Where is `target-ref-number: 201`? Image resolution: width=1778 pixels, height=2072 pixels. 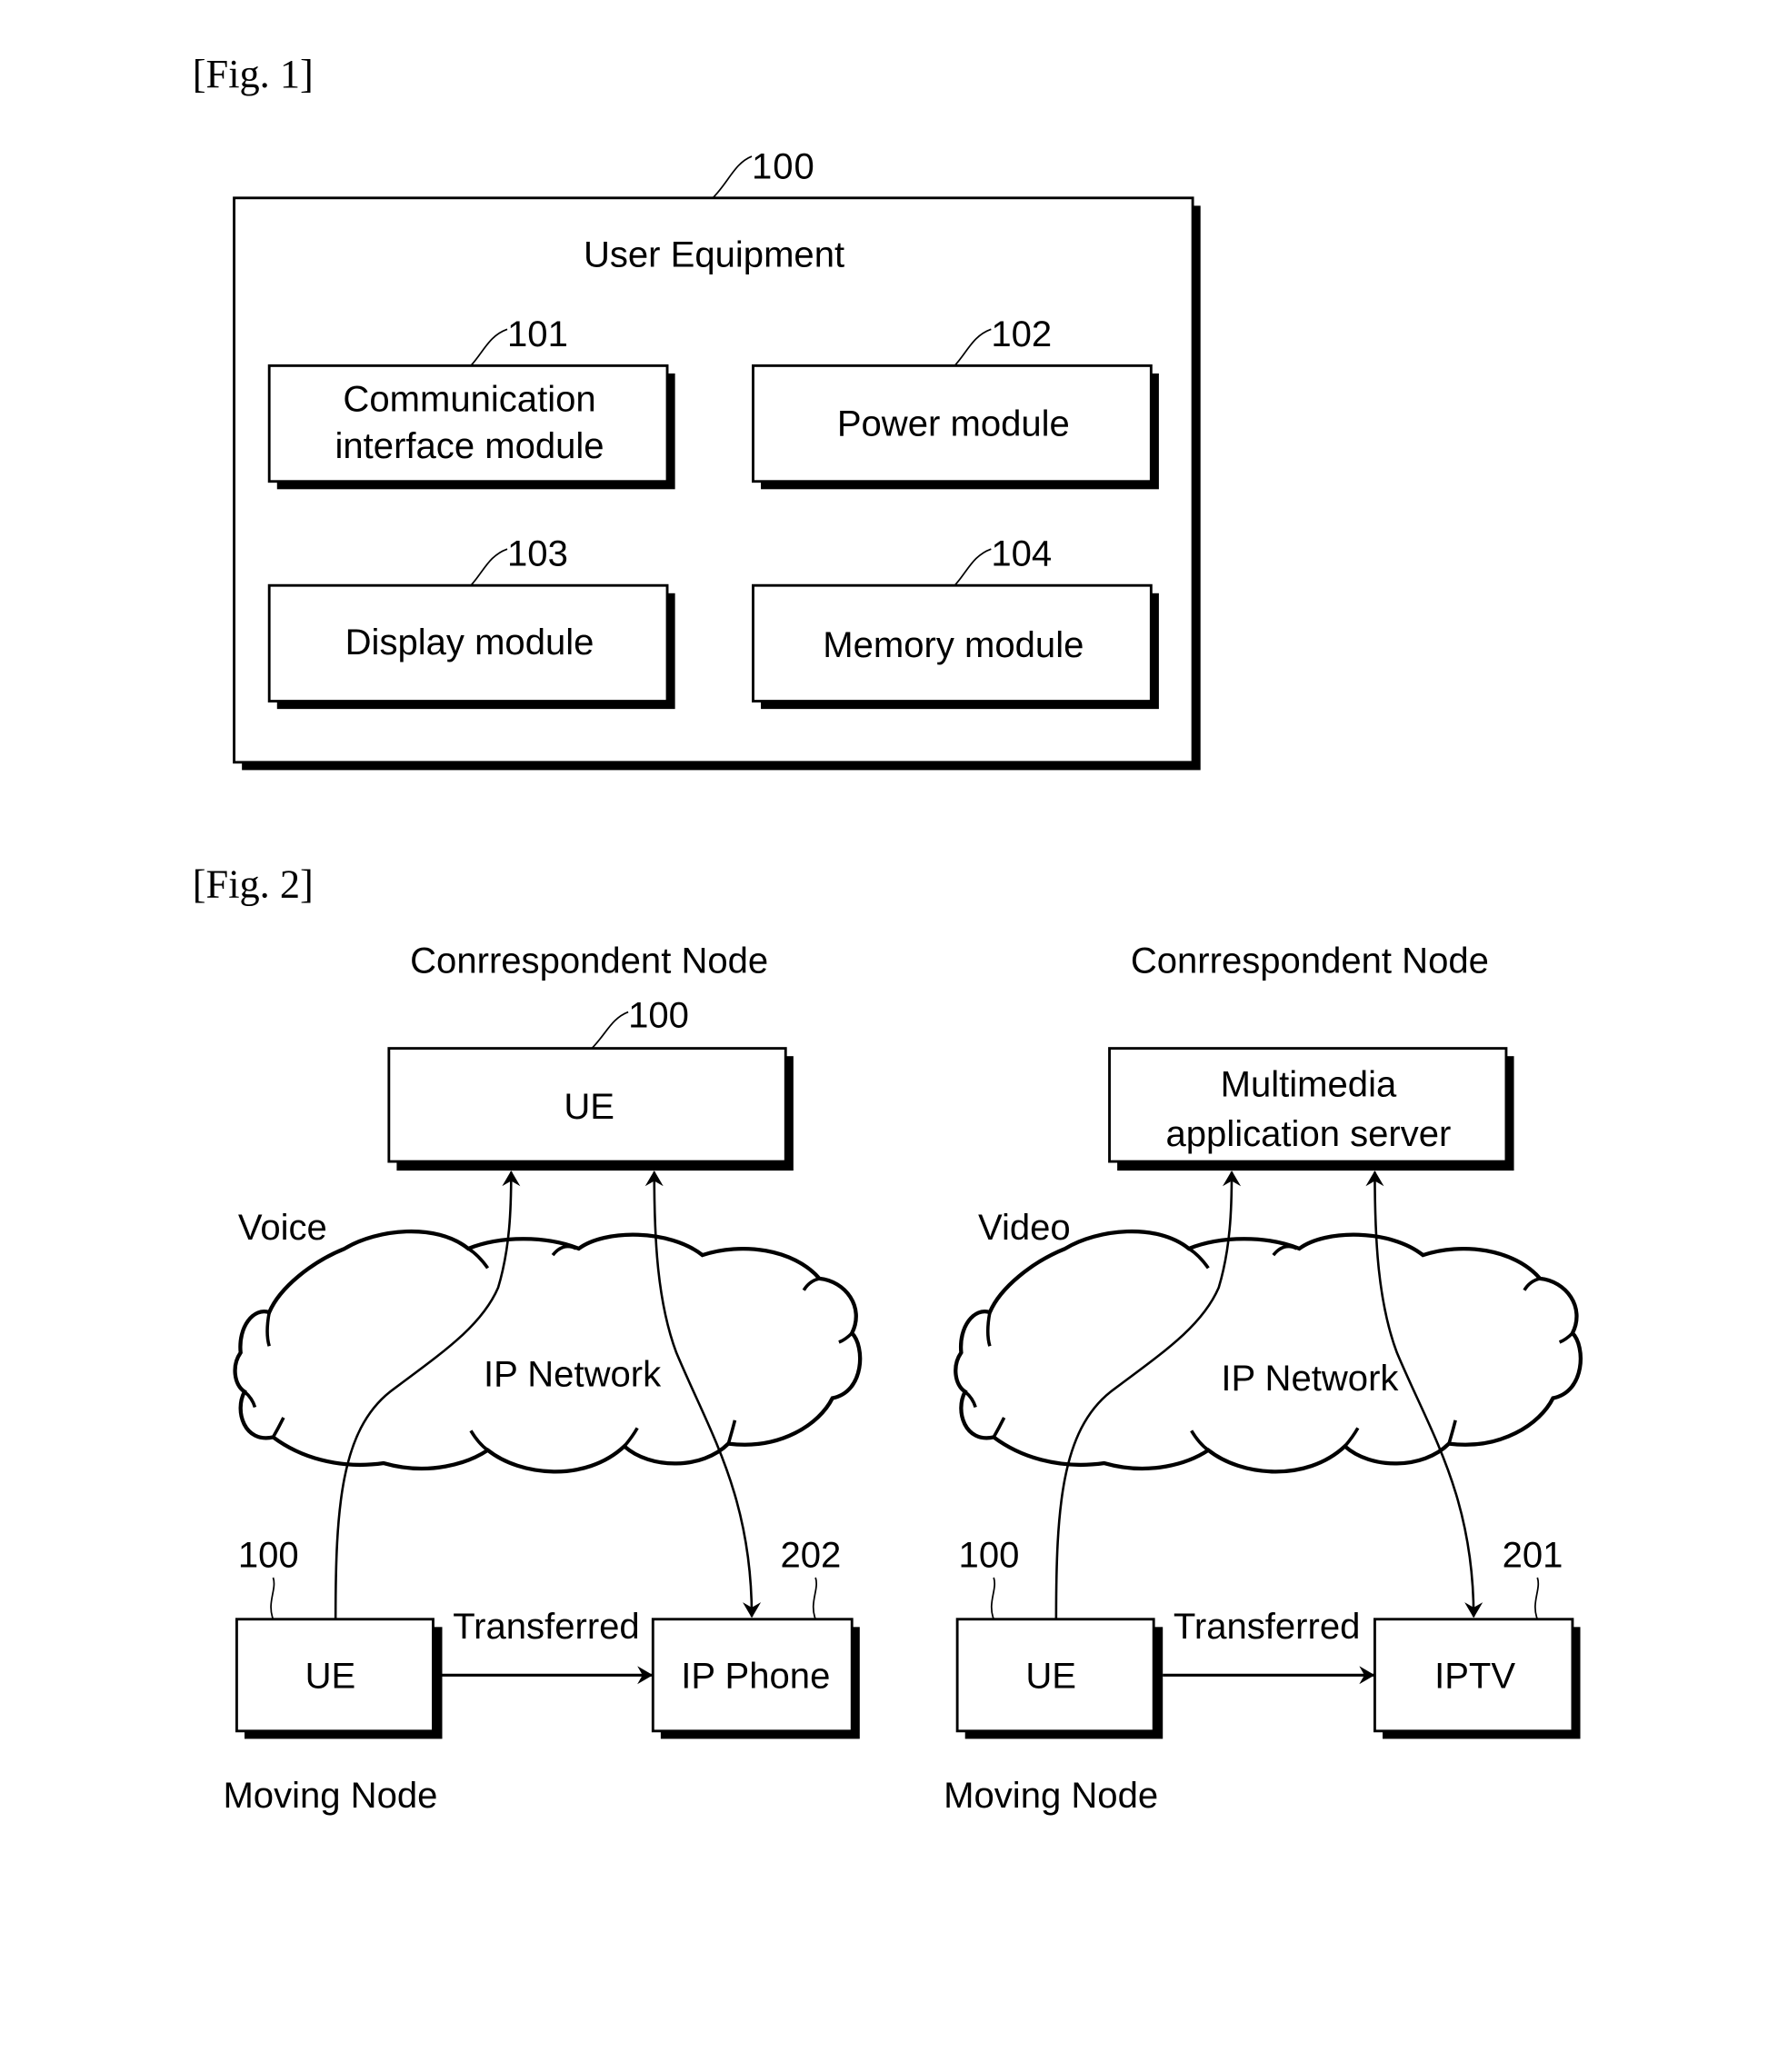
target-ref-number: 201 is located at coordinates (1533, 1556).